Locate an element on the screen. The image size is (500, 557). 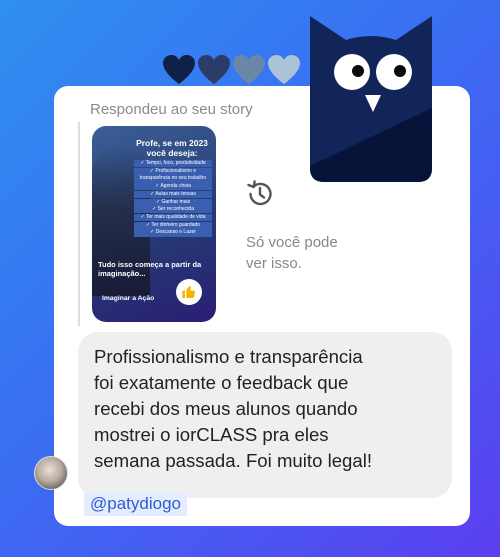
reply-divider is located at coordinates (79, 224).